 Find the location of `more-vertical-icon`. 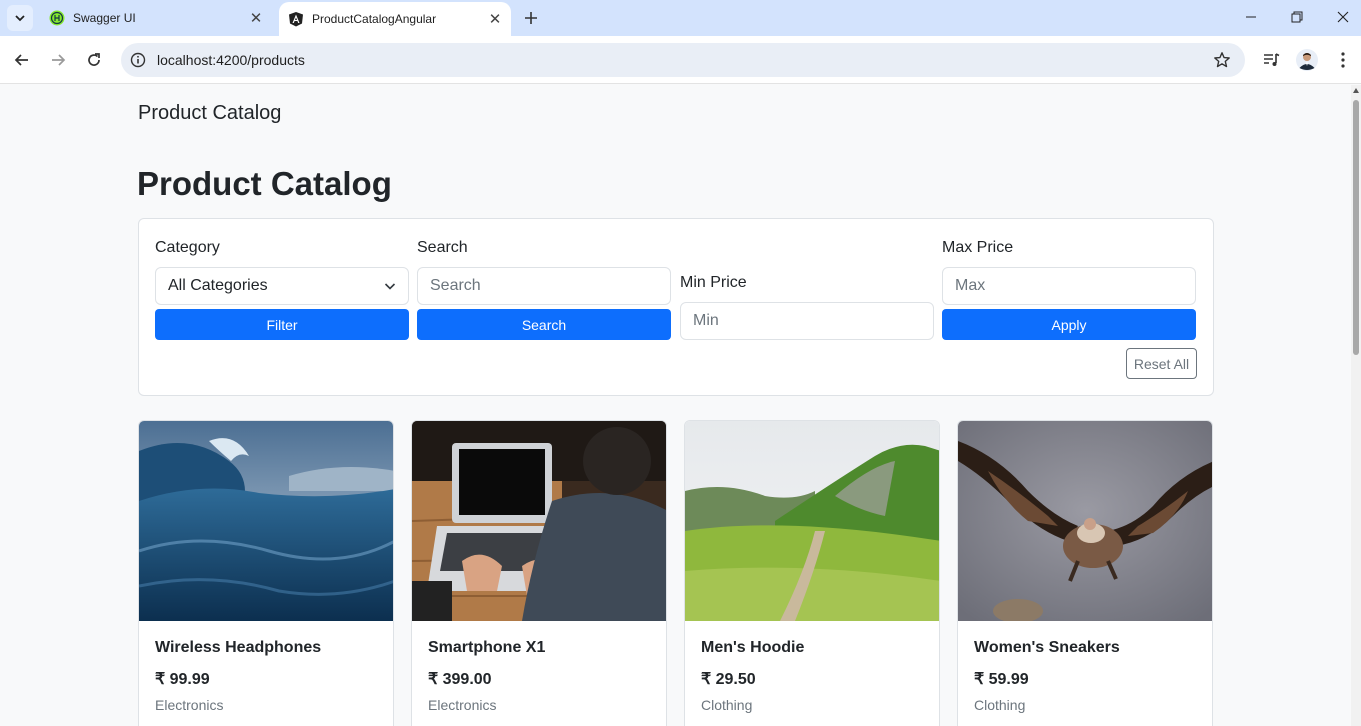

more-vertical-icon is located at coordinates (1343, 60).